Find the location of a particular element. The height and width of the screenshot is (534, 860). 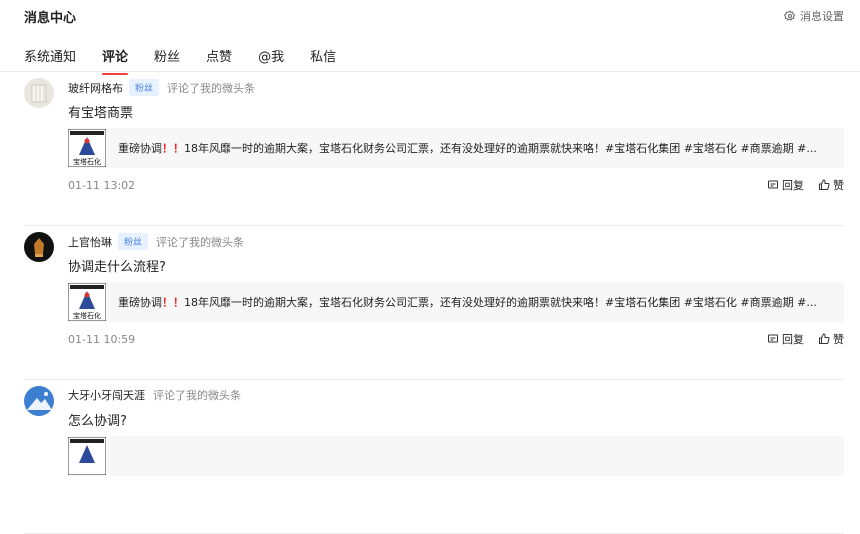

tab-system-notice: 系统通知 is located at coordinates (50, 58).